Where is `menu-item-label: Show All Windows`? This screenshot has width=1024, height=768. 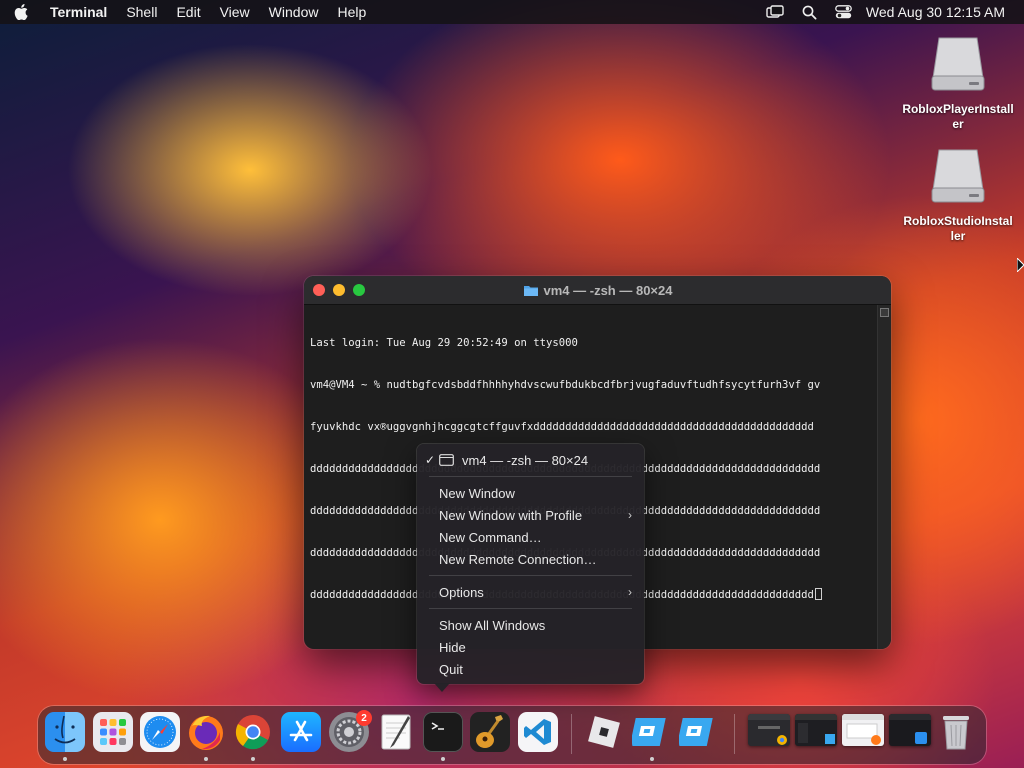 menu-item-label: Show All Windows is located at coordinates (492, 625).